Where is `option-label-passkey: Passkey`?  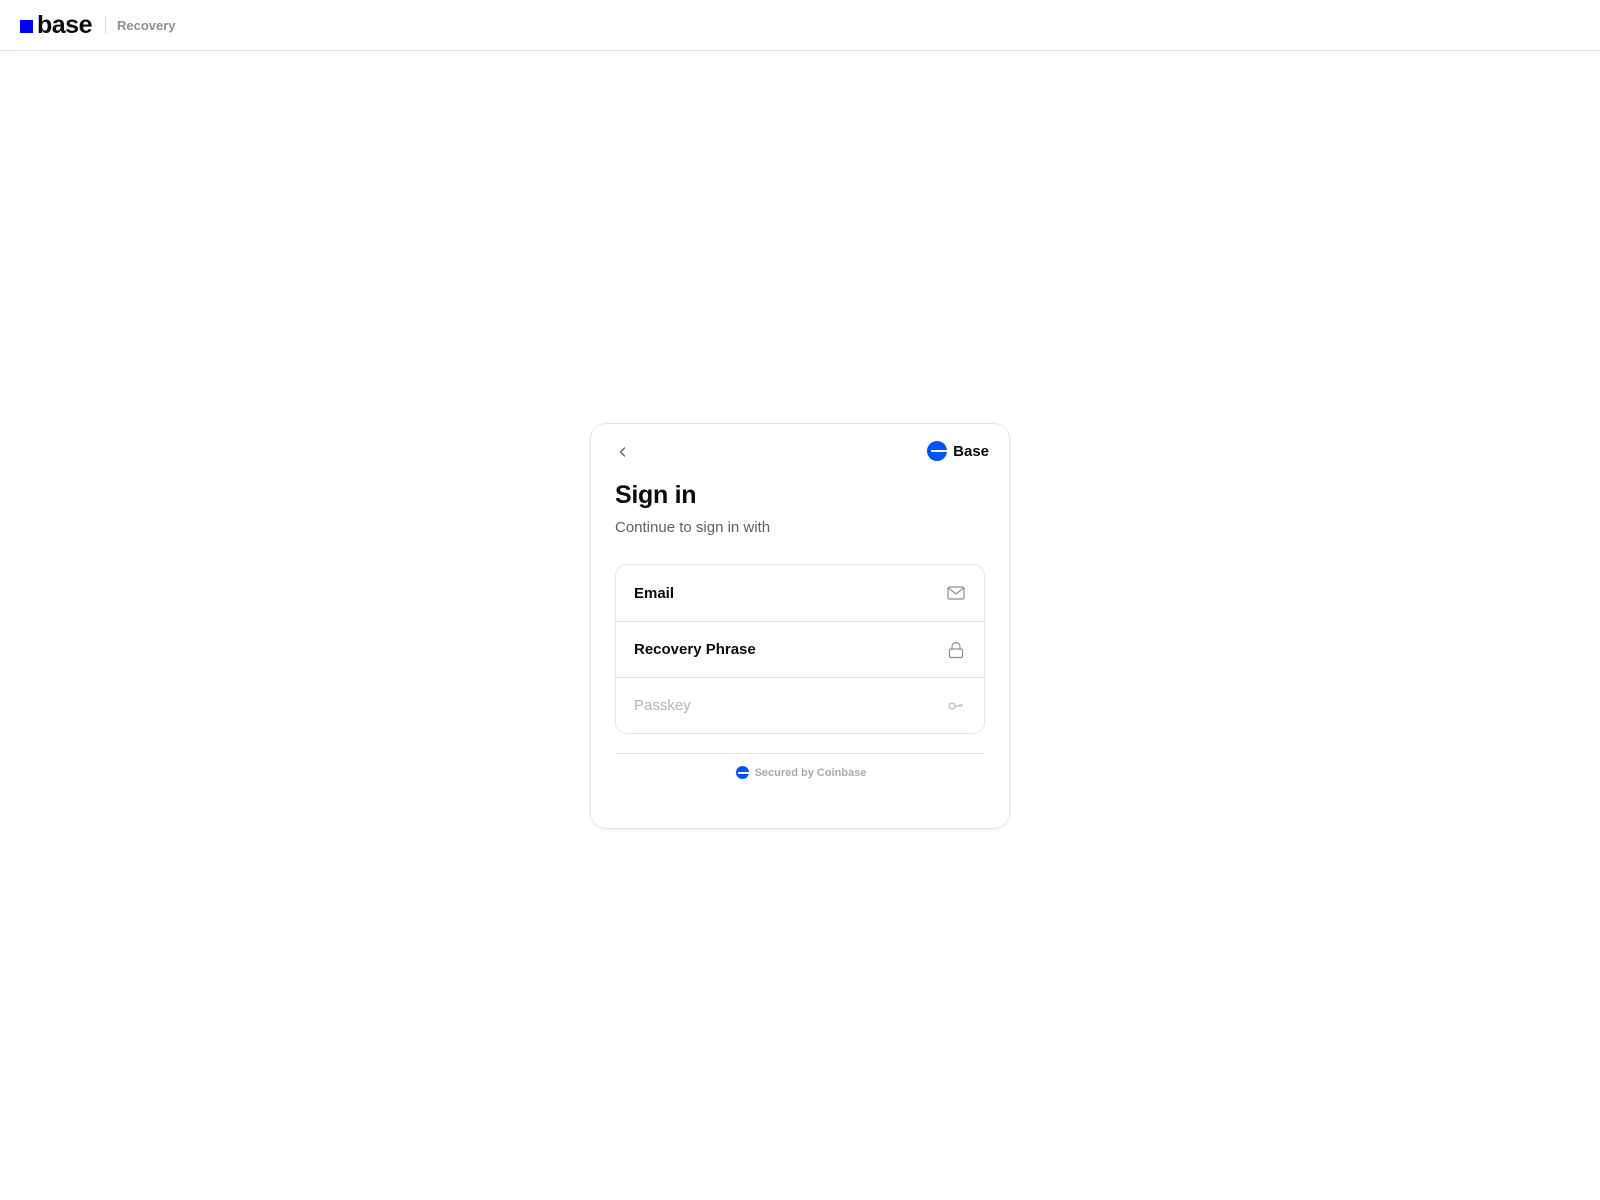 option-label-passkey: Passkey is located at coordinates (662, 705).